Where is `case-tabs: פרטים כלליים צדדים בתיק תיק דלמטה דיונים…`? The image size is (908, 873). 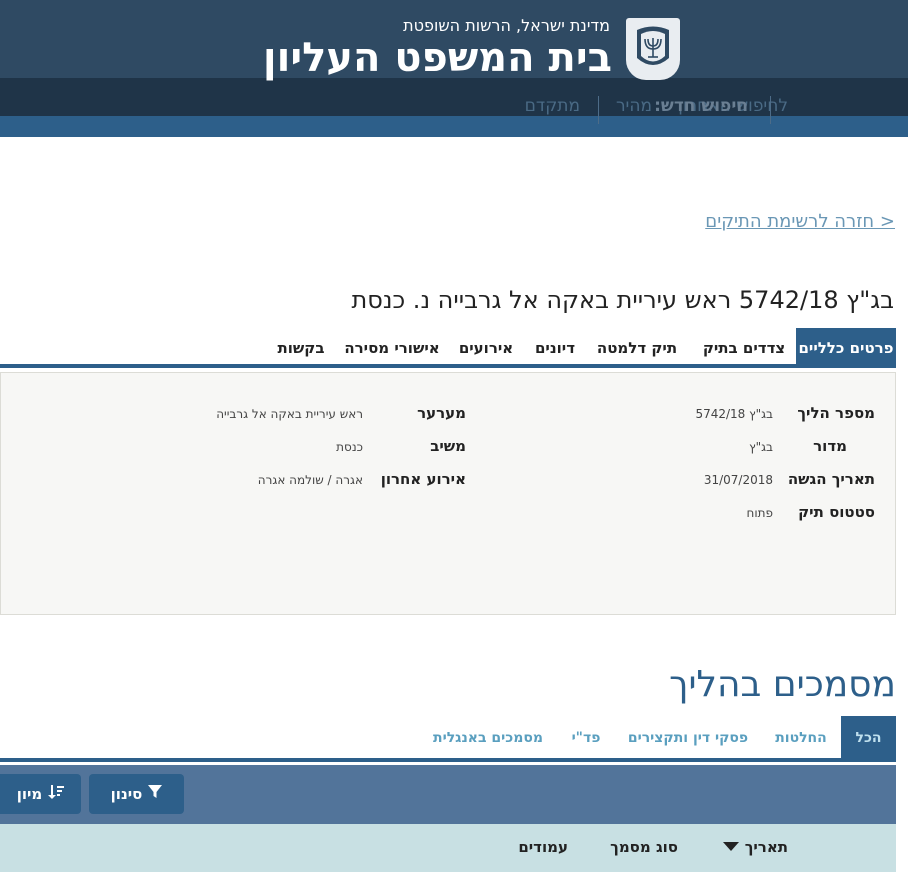 case-tabs: פרטים כלליים צדדים בתיק תיק דלמטה דיונים… is located at coordinates (448, 348).